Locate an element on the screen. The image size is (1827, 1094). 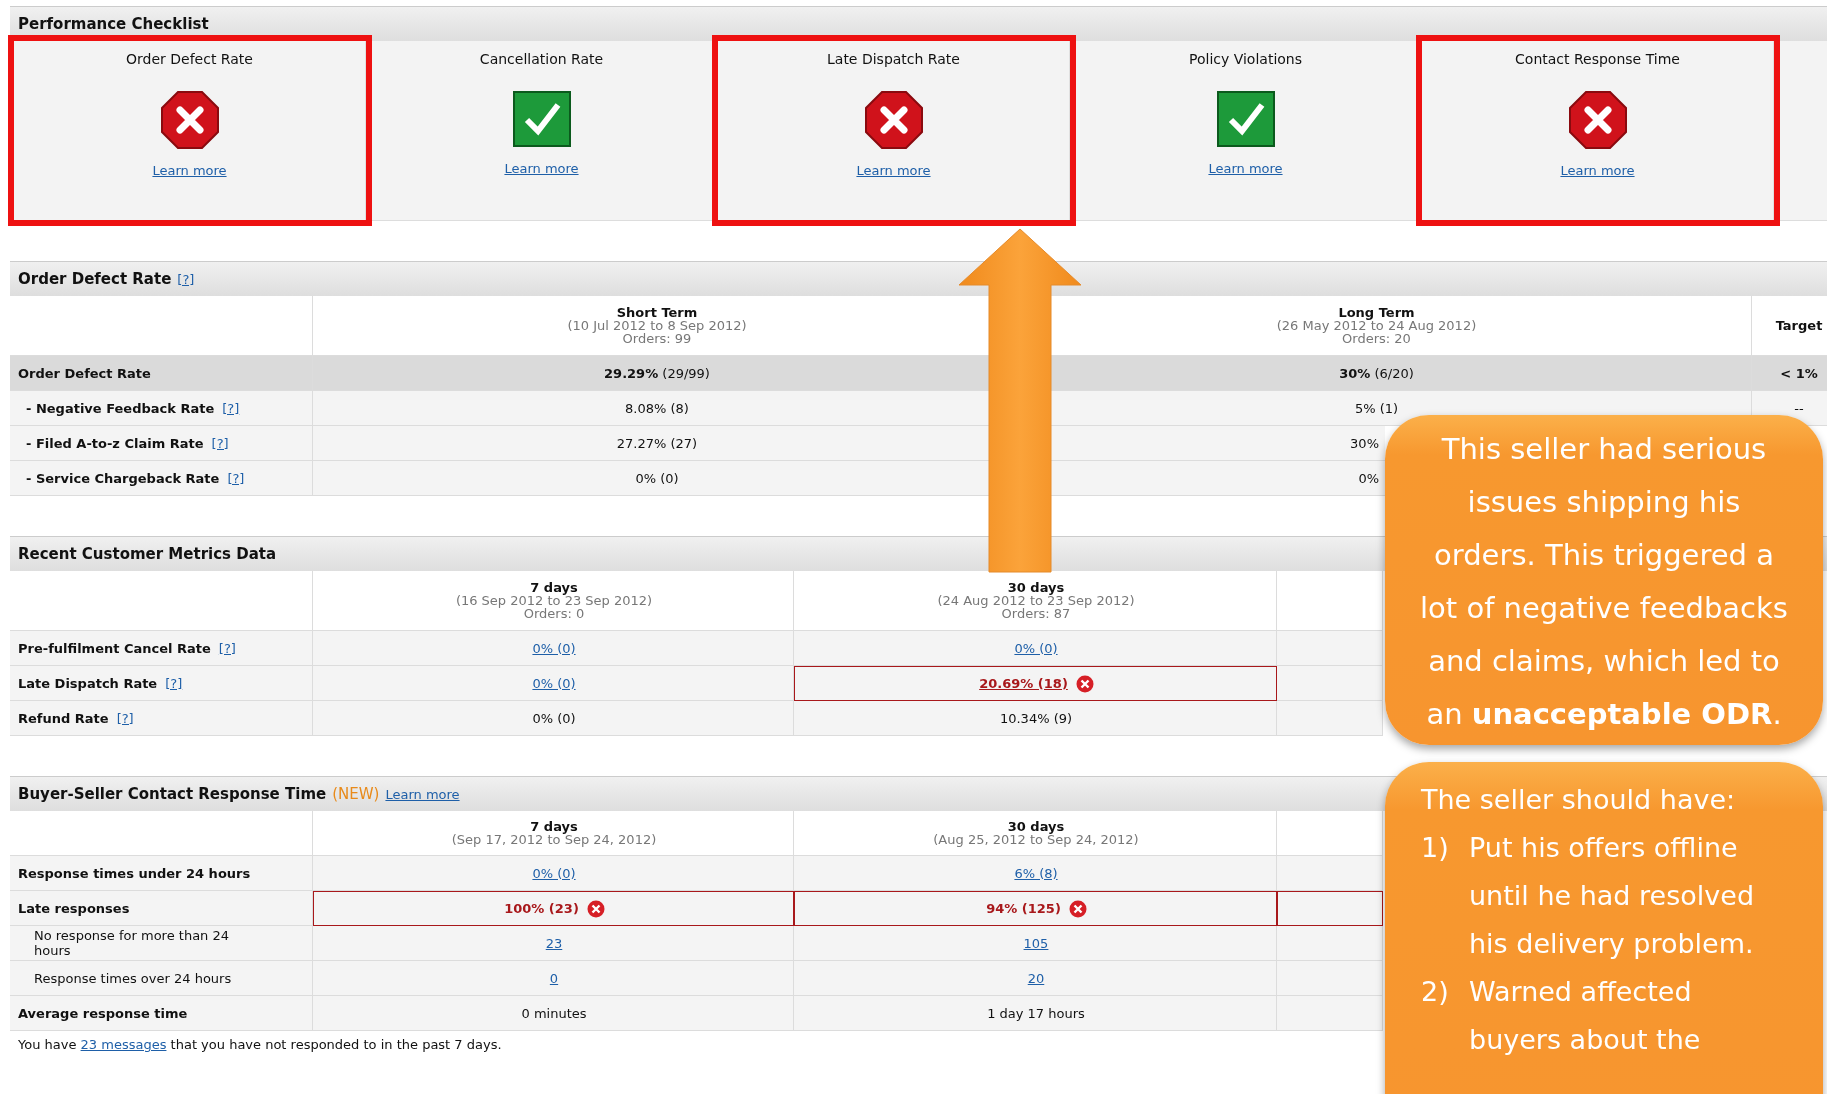
row-label: Late responses is located at coordinates (74, 908).